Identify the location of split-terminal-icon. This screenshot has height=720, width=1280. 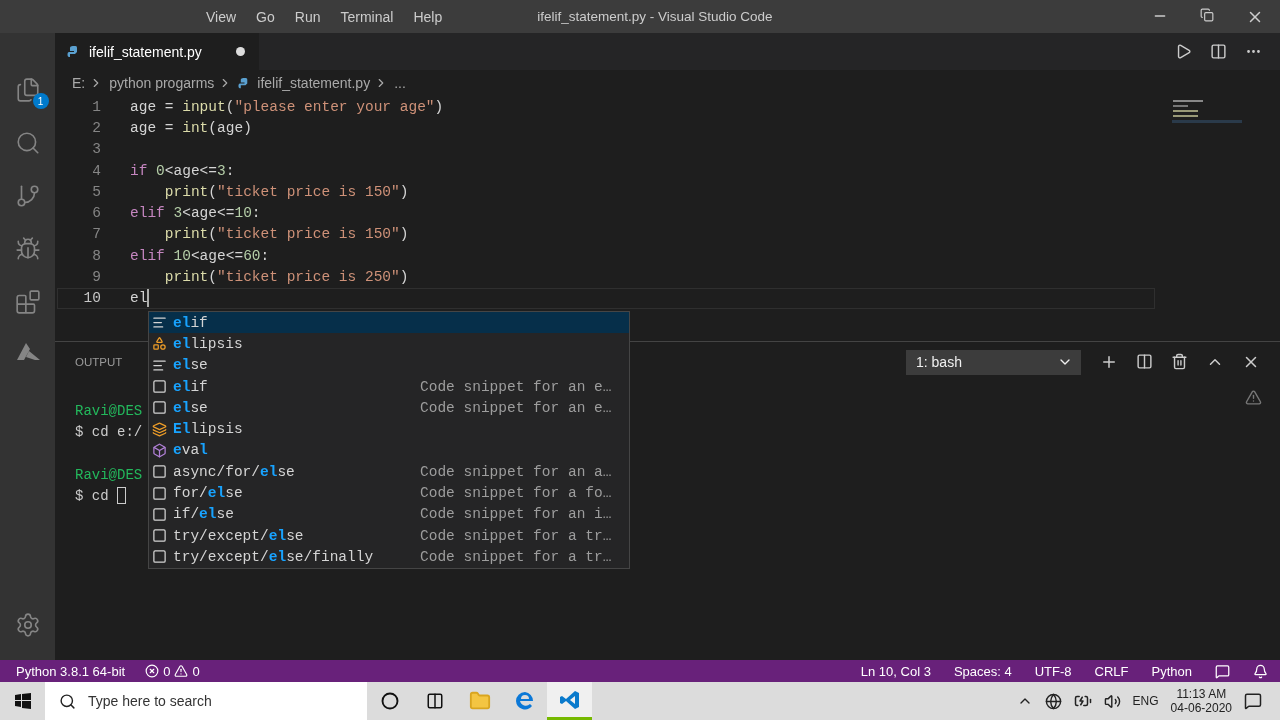
(1144, 361).